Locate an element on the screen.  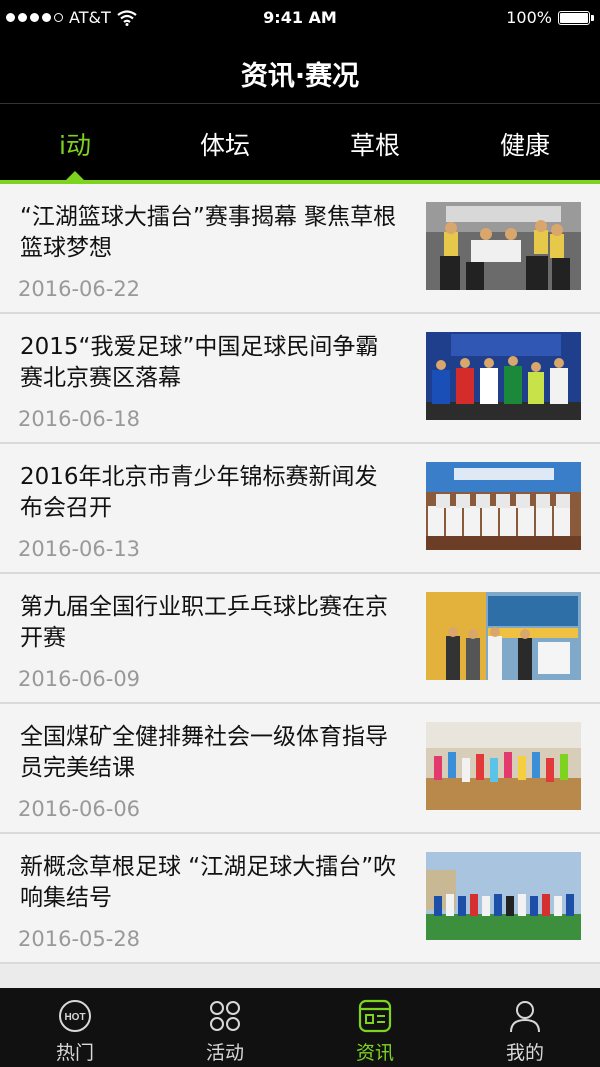
news-title: 新概念草根足球 “江湖足球大擂台”吹响集结号 is located at coordinates (208, 882).